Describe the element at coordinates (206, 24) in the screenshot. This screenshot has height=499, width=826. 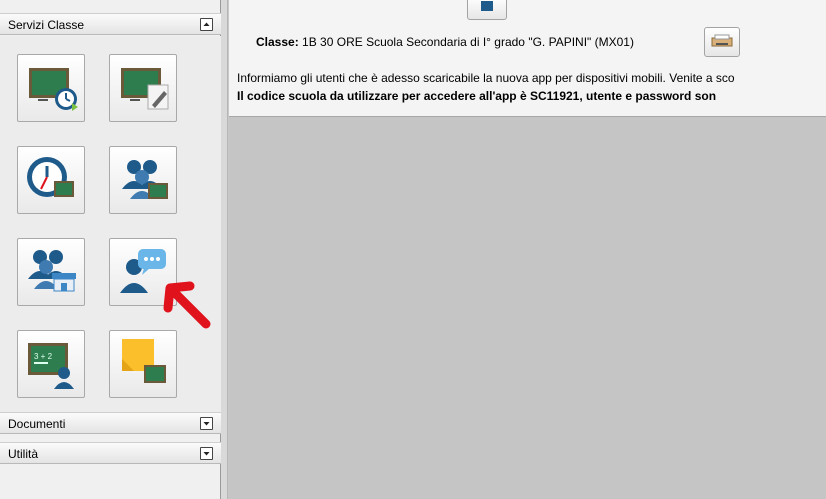
I see `collapse-up-icon` at that location.